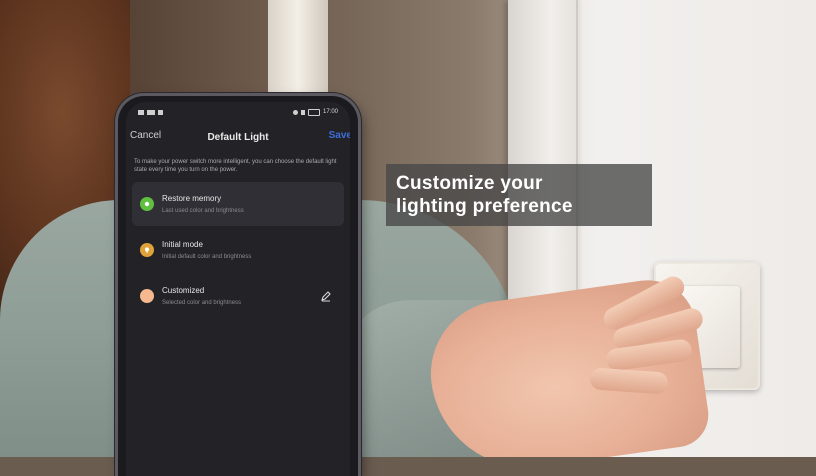 The image size is (816, 476). What do you see at coordinates (141, 112) in the screenshot?
I see `sim-icon` at bounding box center [141, 112].